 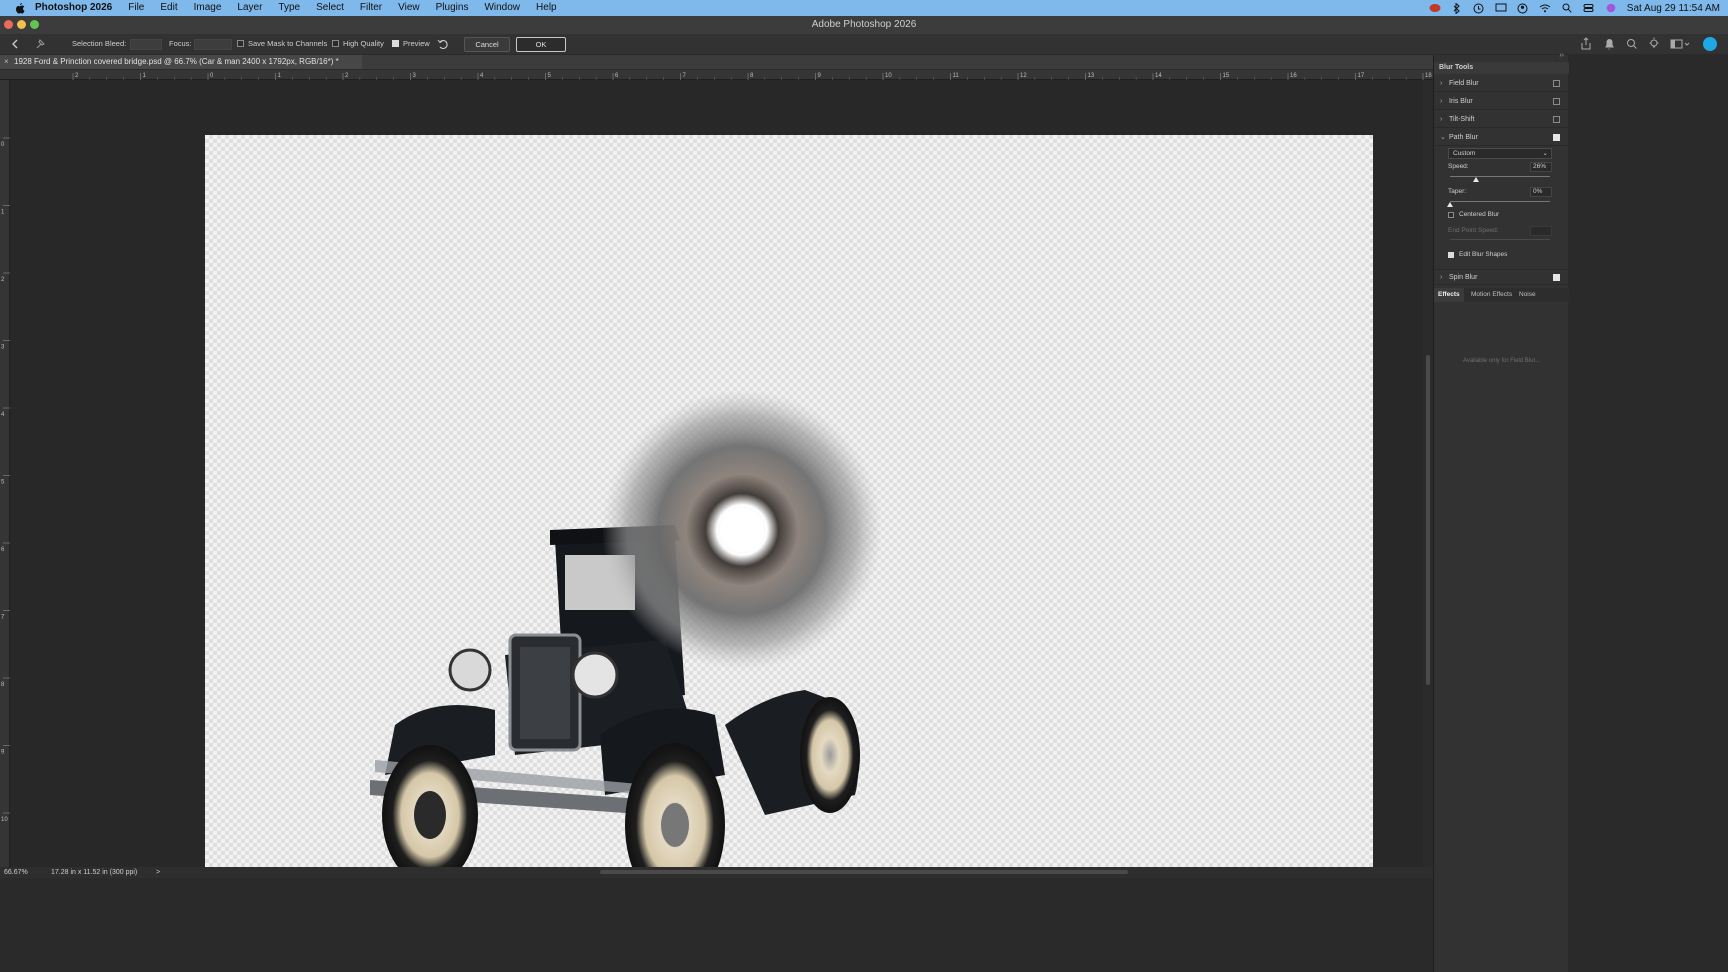 I want to click on siri-icon, so click(x=1611, y=8).